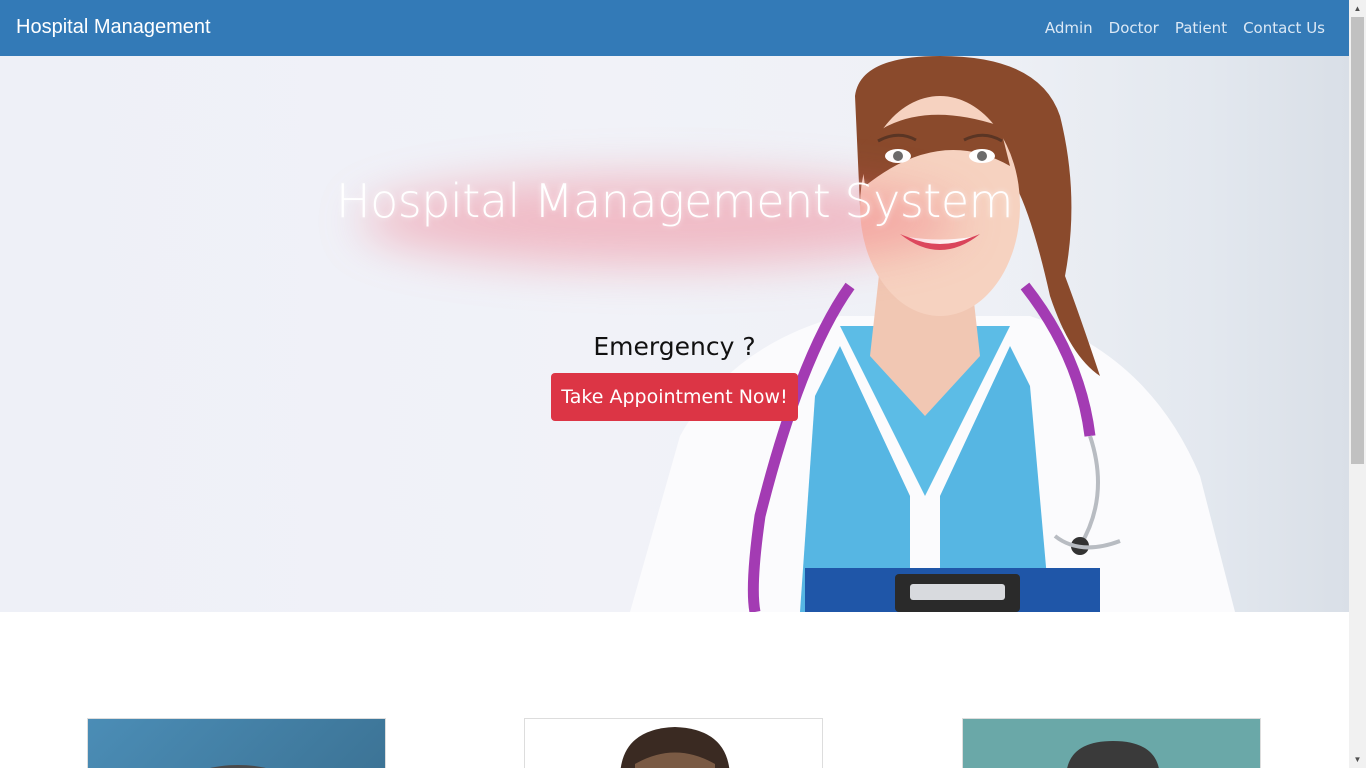 This screenshot has width=1366, height=768. Describe the element at coordinates (1284, 28) in the screenshot. I see `nav-contact-us: Contact Us` at that location.